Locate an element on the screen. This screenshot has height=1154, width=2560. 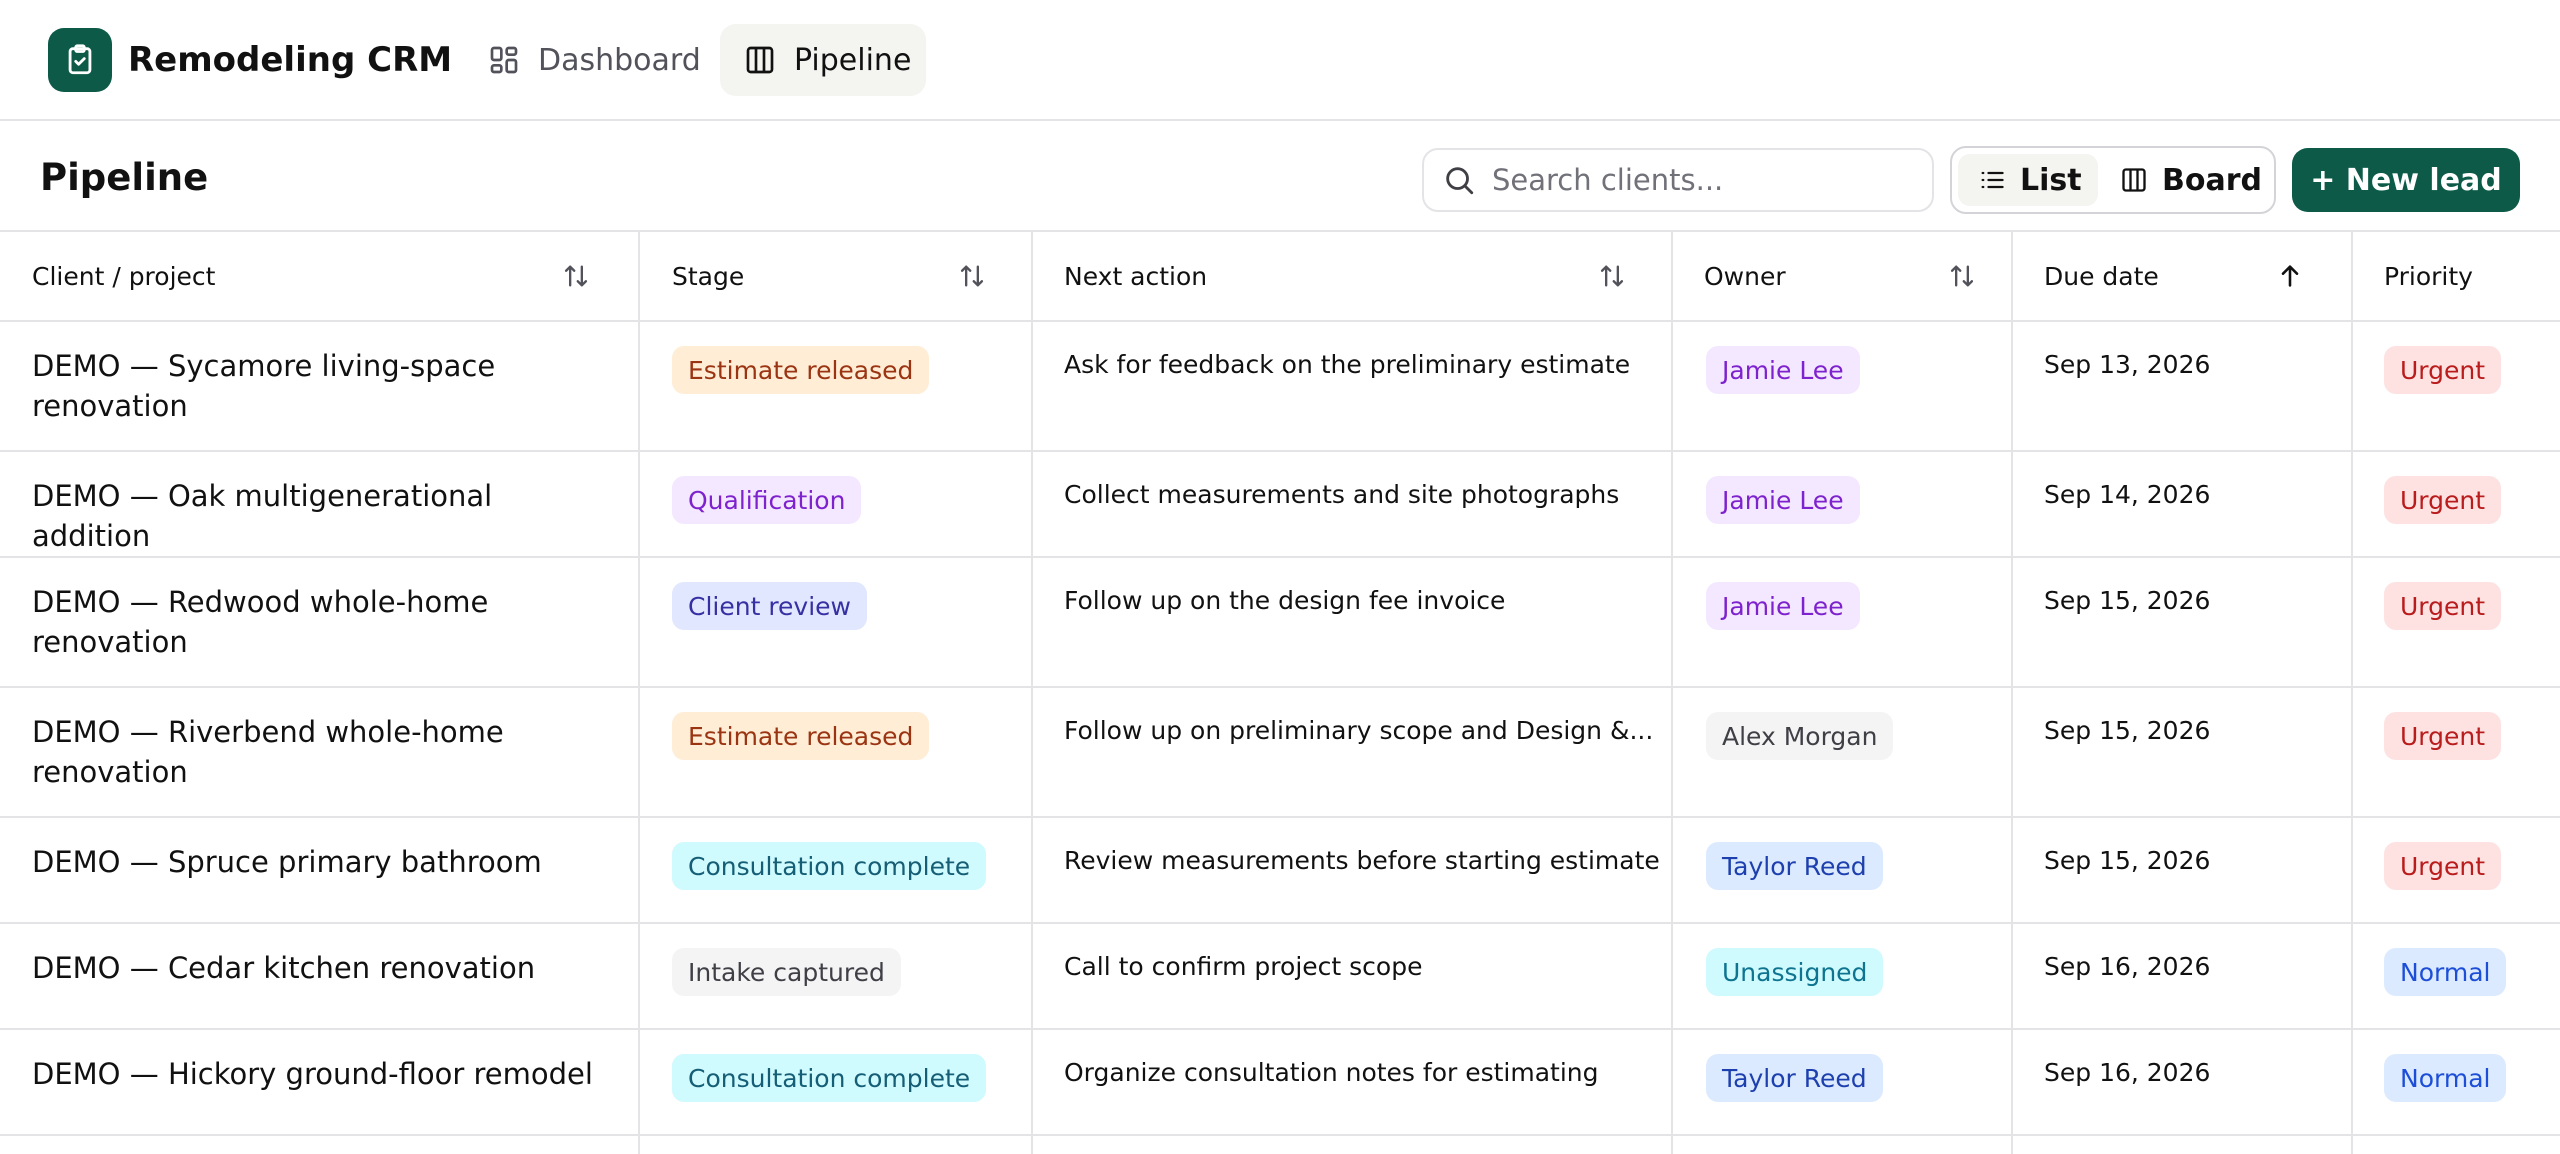
stage-badge: Client review is located at coordinates (770, 606).